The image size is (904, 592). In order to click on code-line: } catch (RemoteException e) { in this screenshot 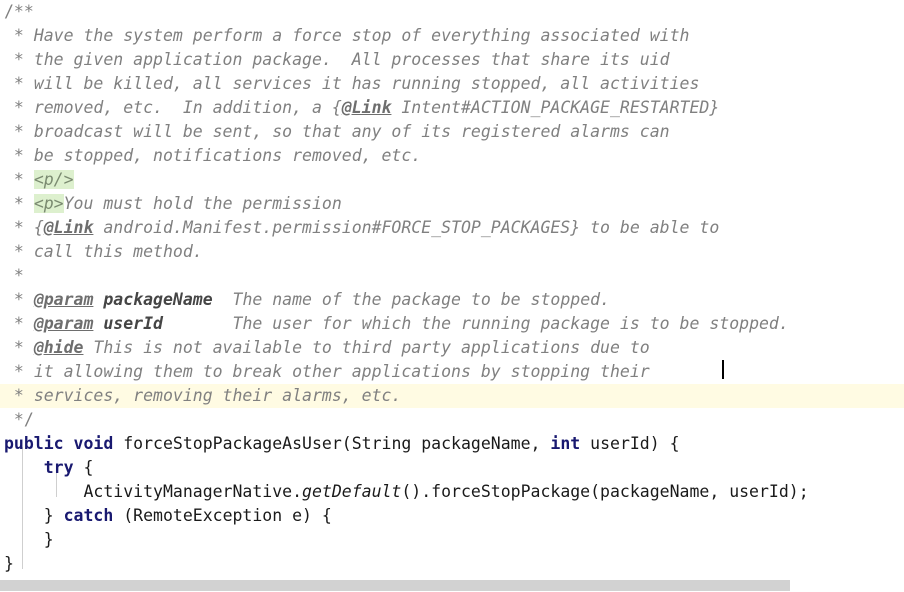, I will do `click(452, 516)`.